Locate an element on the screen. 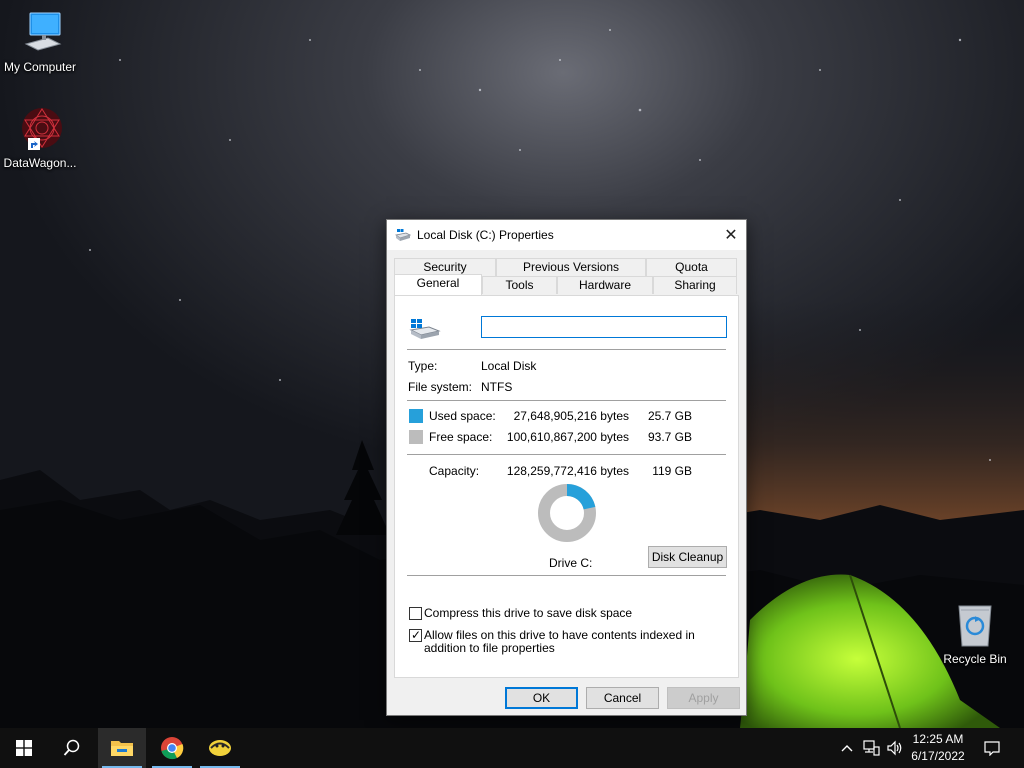 This screenshot has height=768, width=1024. computer-icon is located at coordinates (40, 34).